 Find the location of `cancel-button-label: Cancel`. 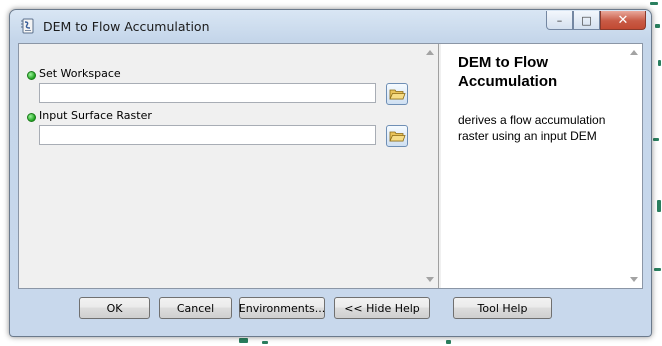

cancel-button-label: Cancel is located at coordinates (195, 308).